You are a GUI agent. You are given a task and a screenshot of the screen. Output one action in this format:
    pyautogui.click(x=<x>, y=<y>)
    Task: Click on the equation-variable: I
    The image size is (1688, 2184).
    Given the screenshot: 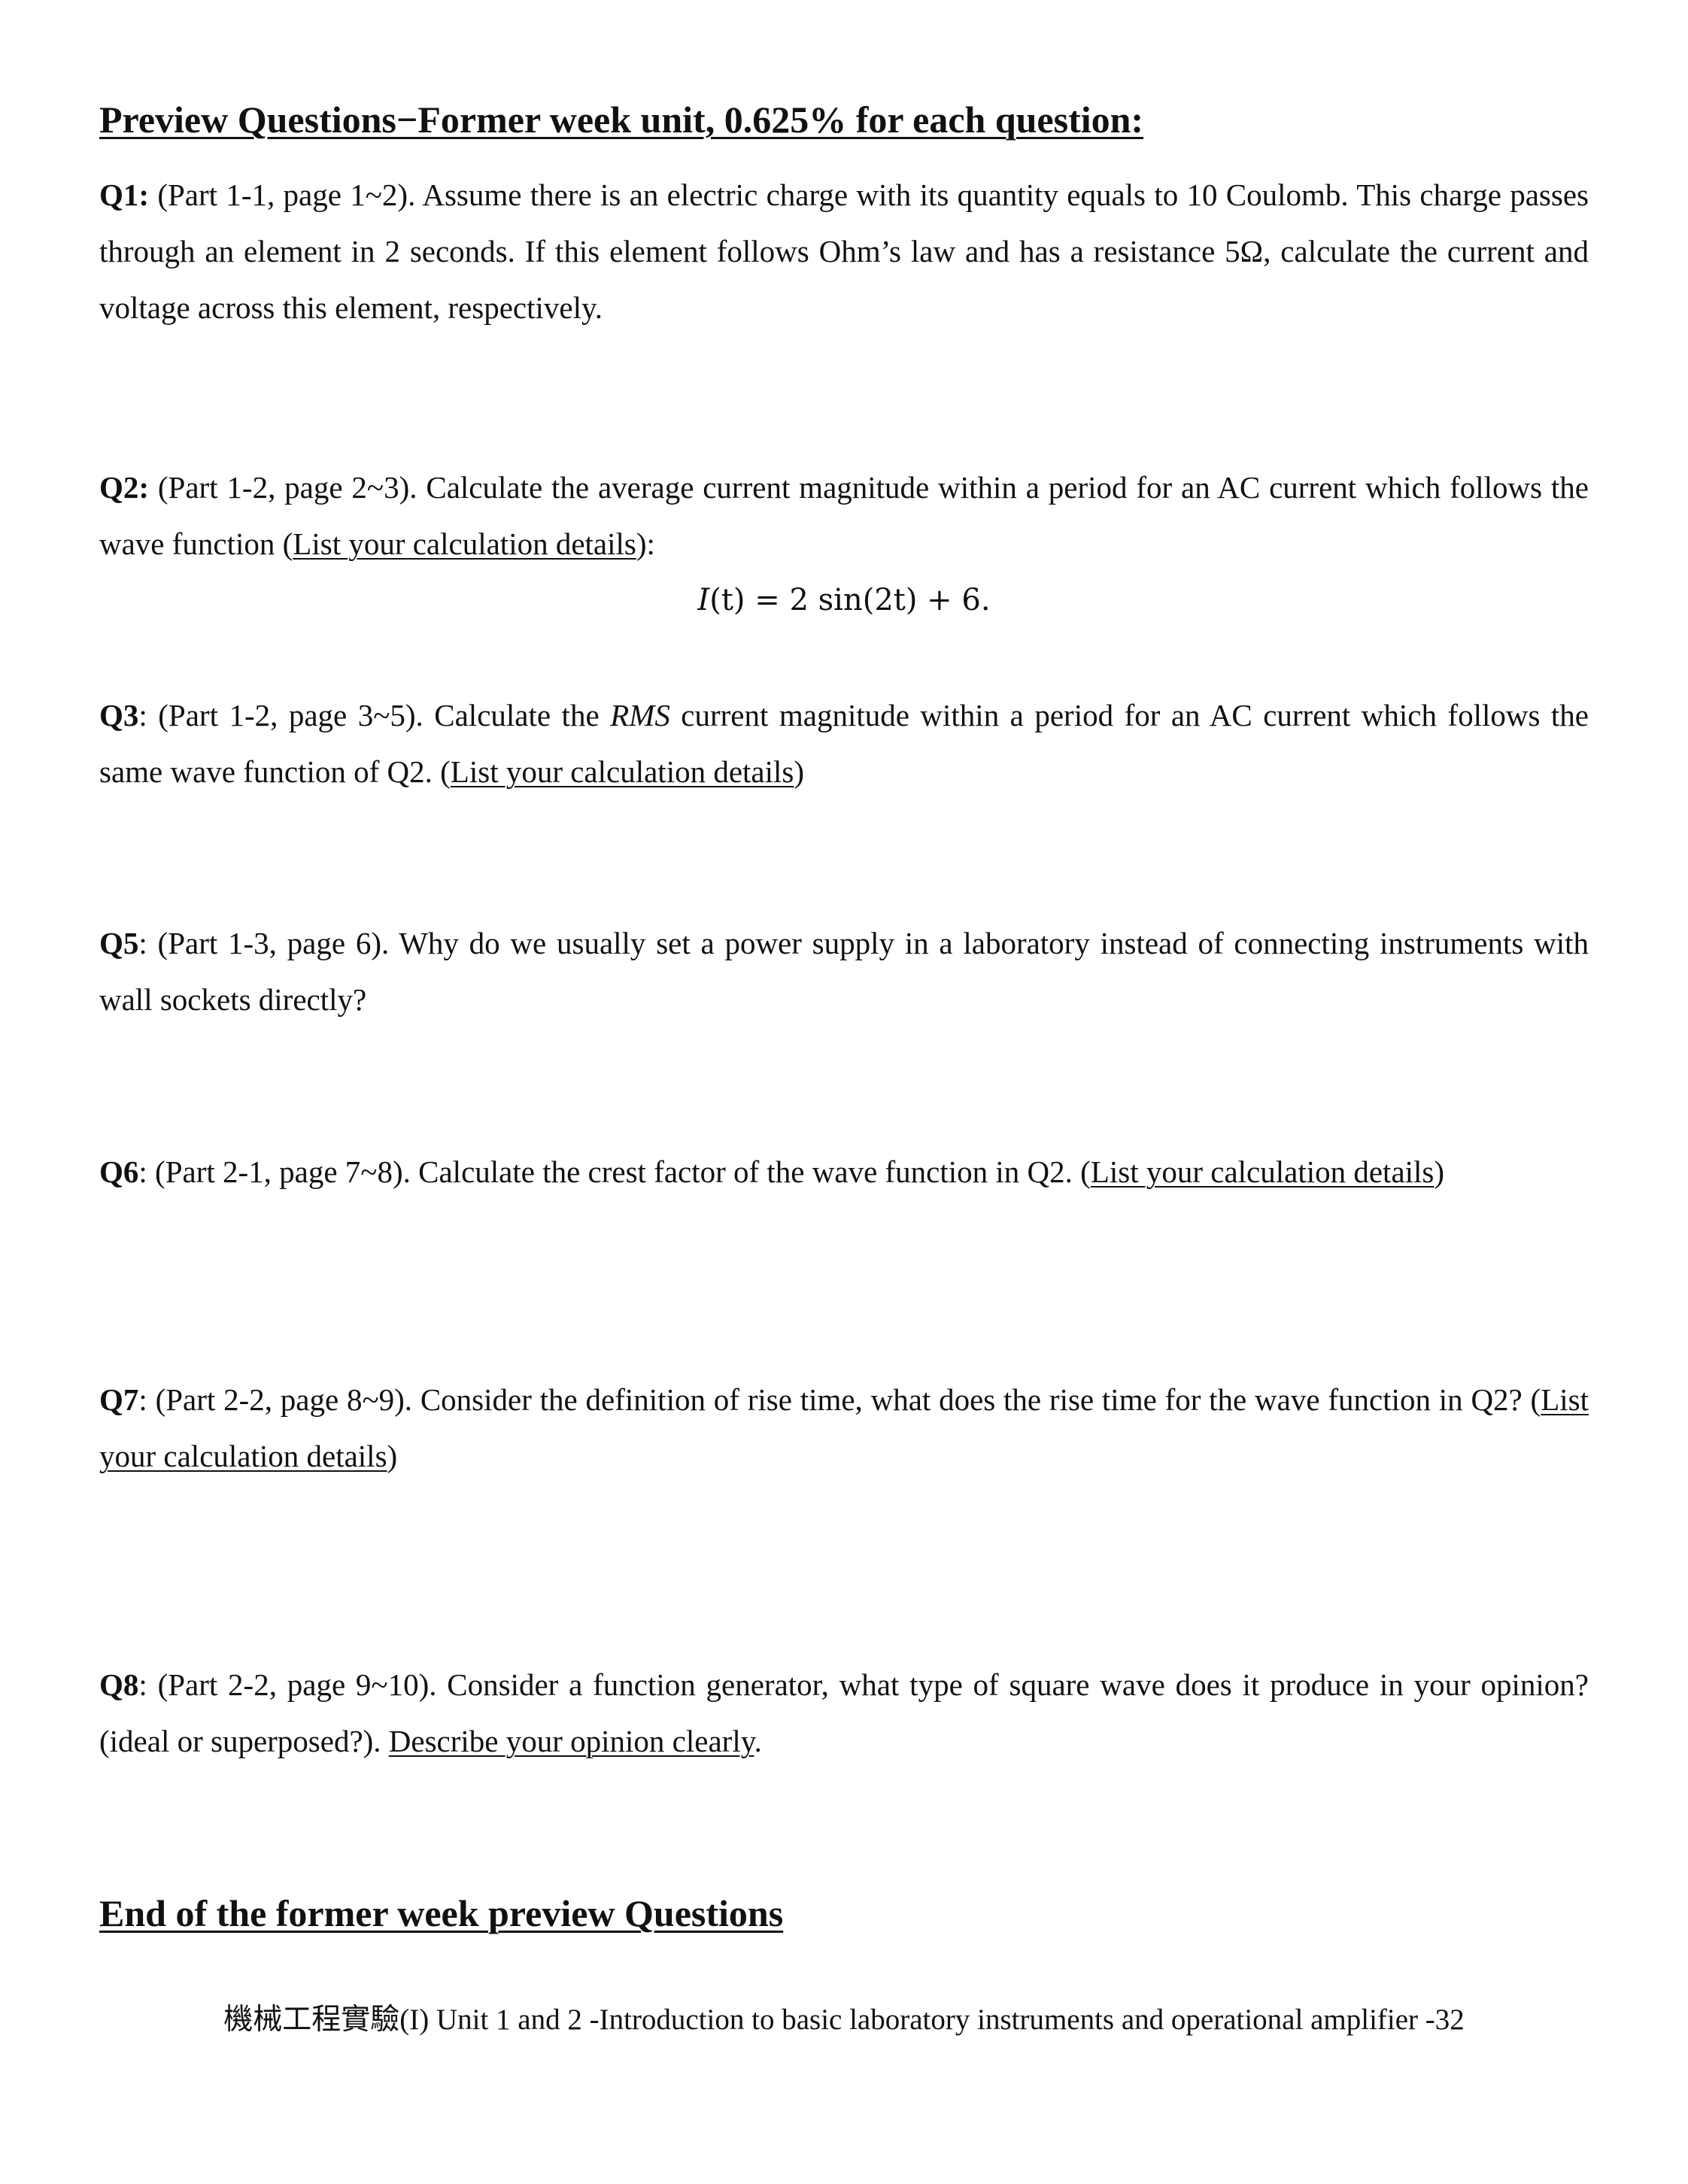 What is the action you would take?
    pyautogui.click(x=703, y=600)
    